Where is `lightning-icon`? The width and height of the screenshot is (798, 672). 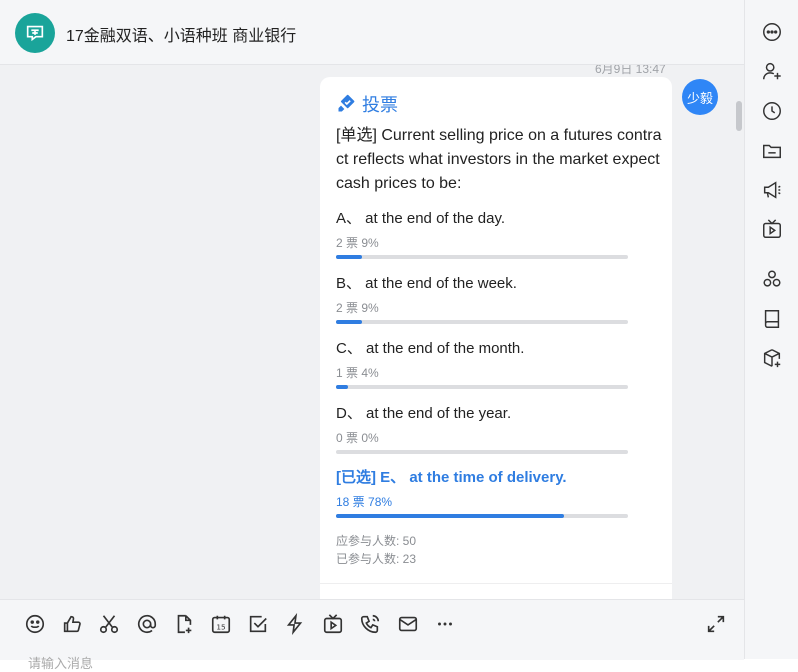
lightning-icon is located at coordinates (295, 624).